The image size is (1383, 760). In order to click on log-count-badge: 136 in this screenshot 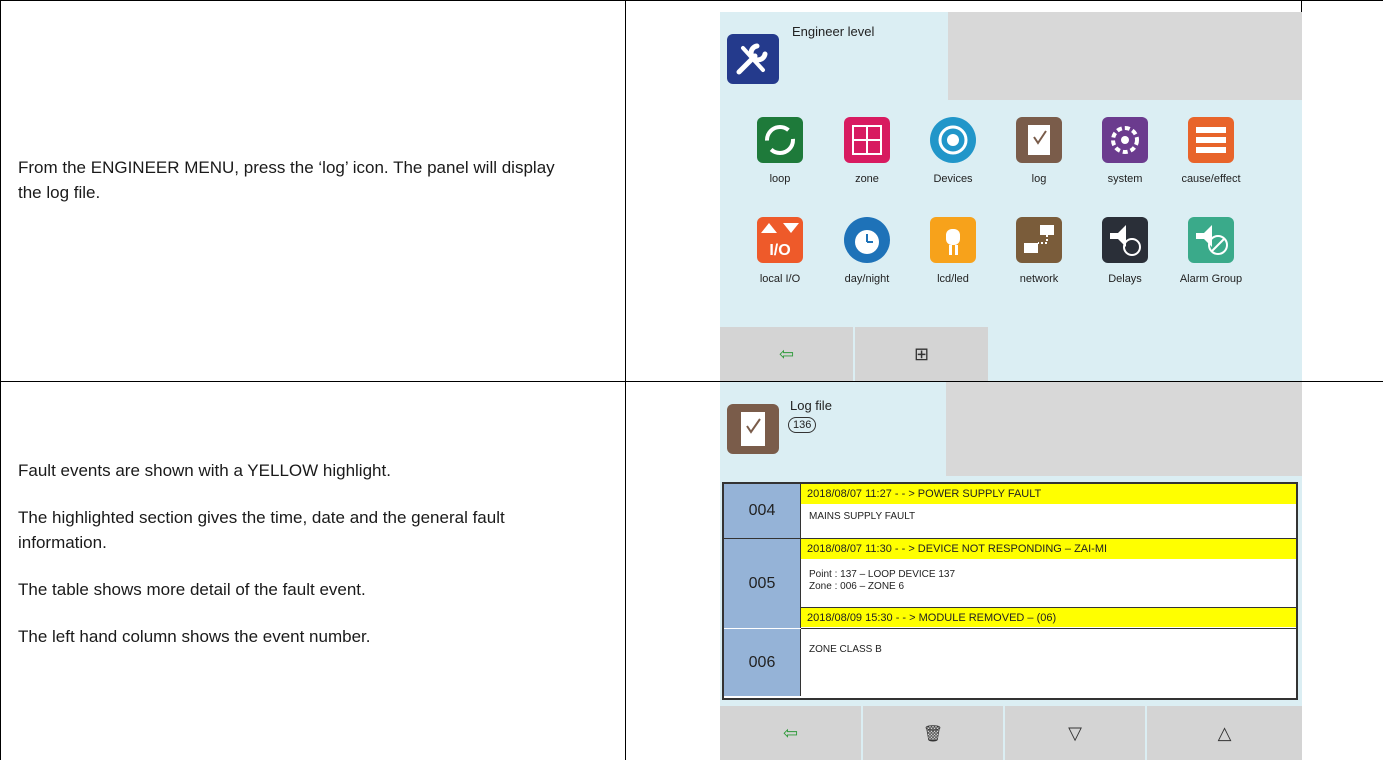, I will do `click(802, 425)`.